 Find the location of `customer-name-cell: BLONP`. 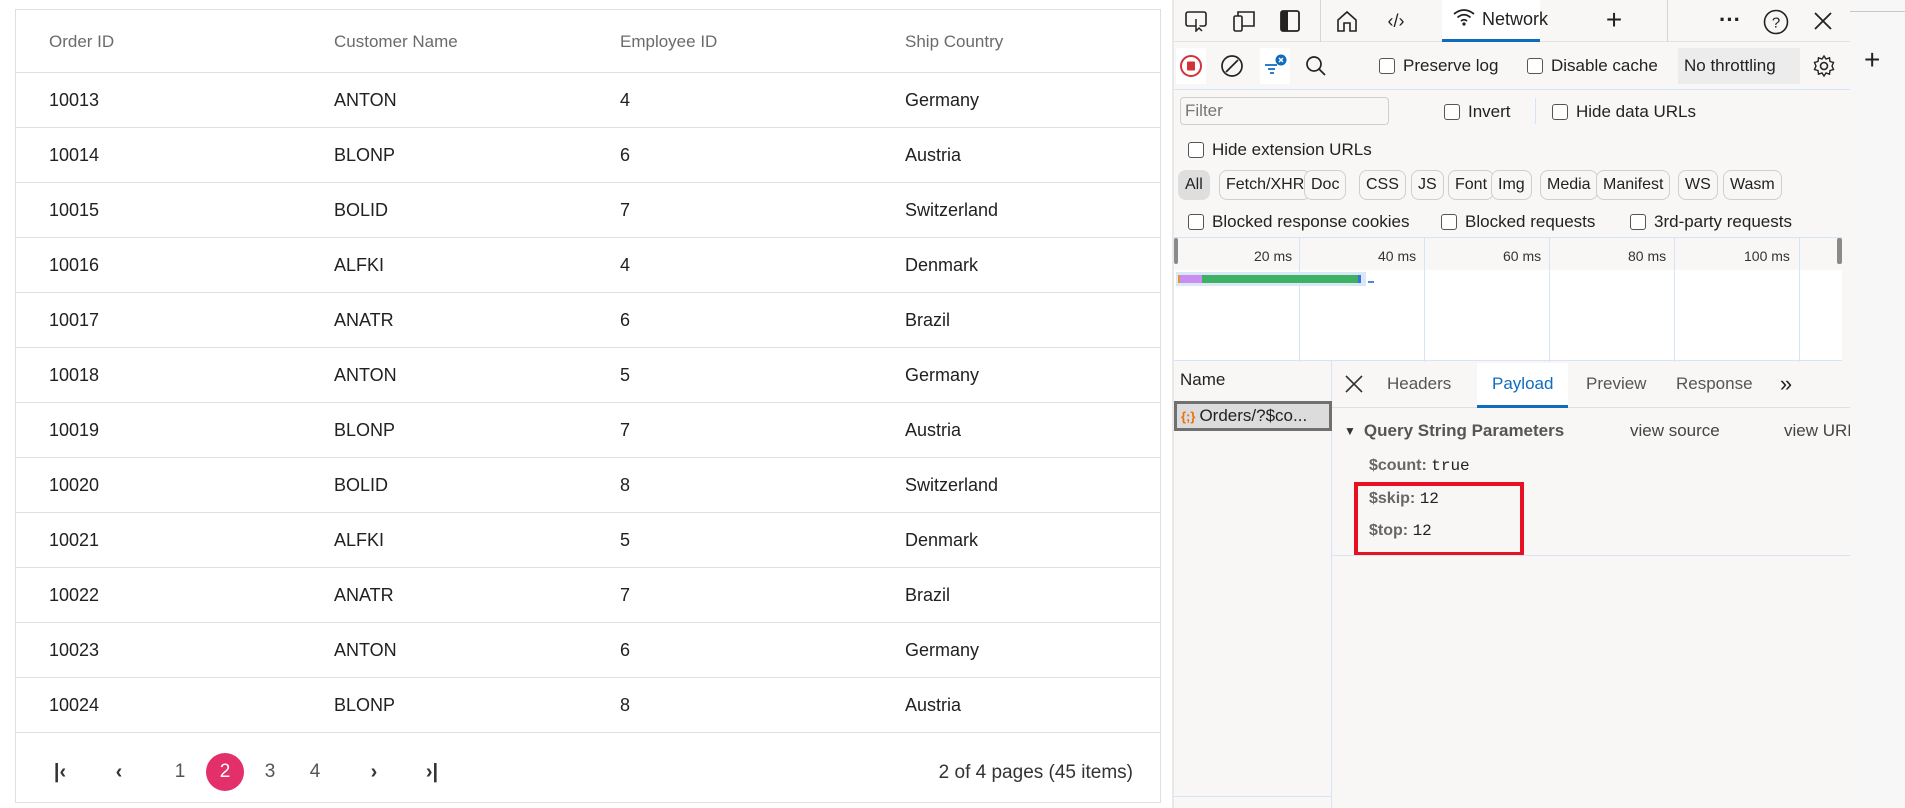

customer-name-cell: BLONP is located at coordinates (365, 430).